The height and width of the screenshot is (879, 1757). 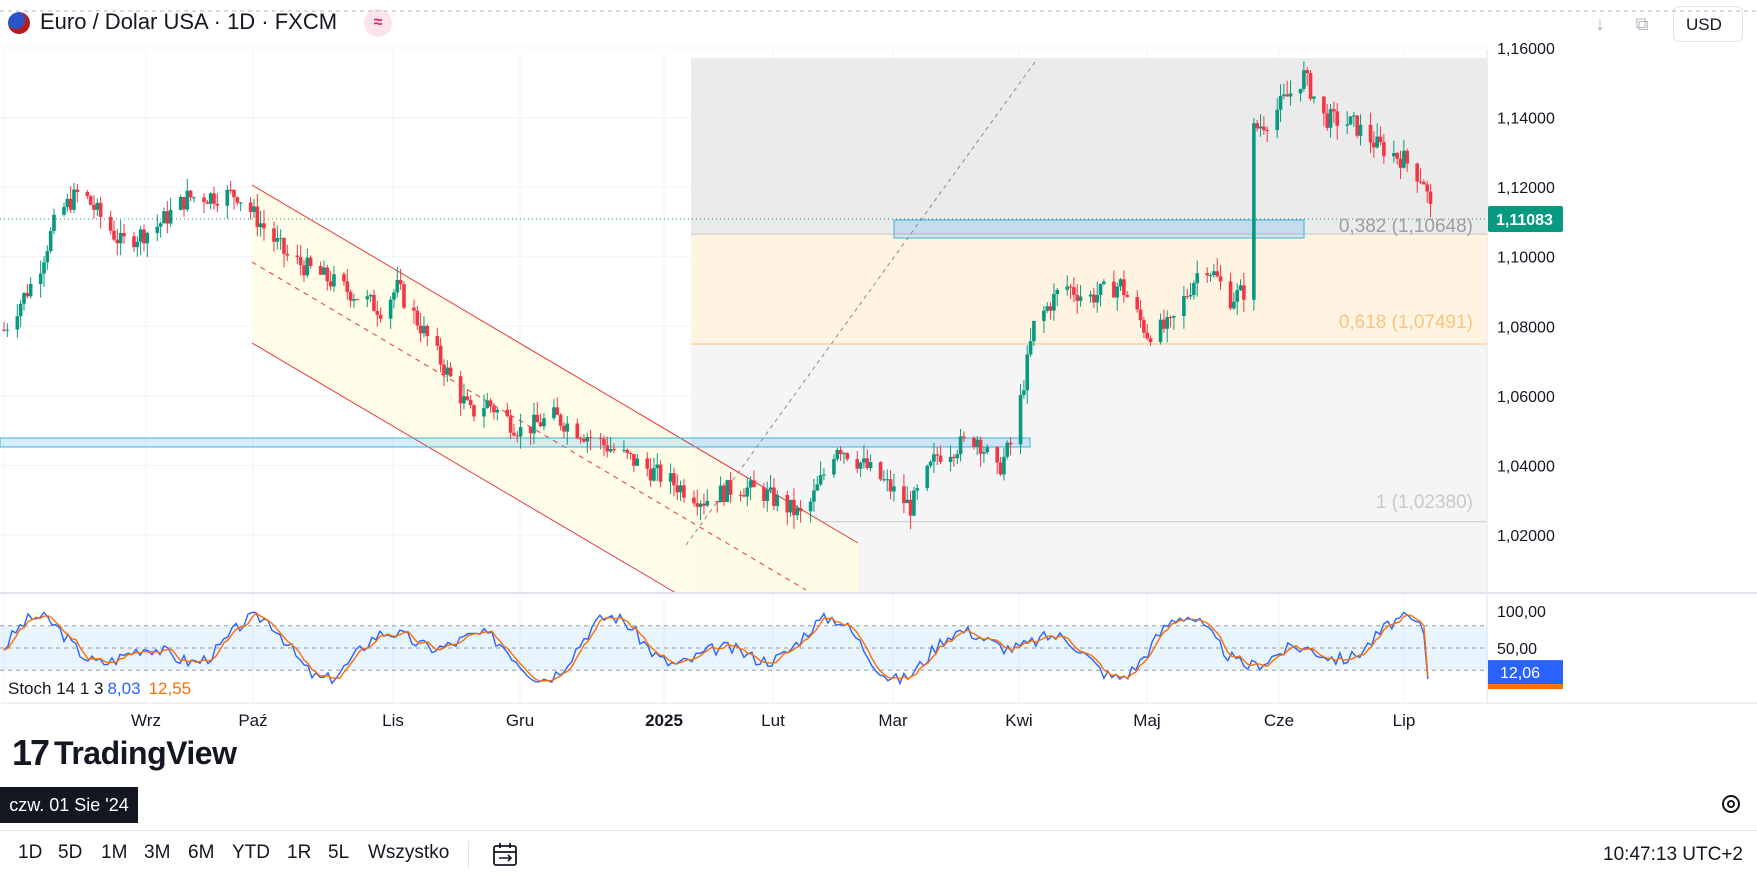 What do you see at coordinates (1525, 687) in the screenshot?
I see `stoch-d-badge` at bounding box center [1525, 687].